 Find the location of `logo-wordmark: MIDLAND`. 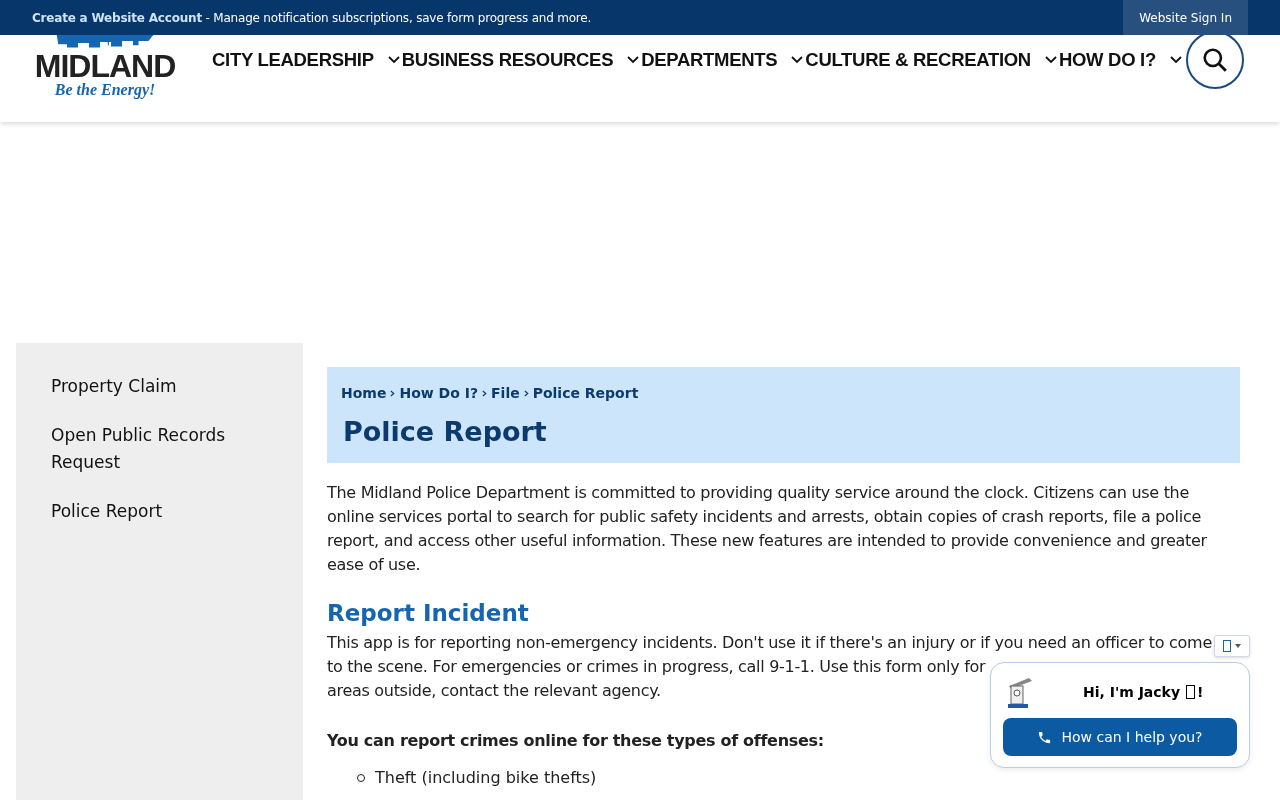

logo-wordmark: MIDLAND is located at coordinates (105, 66).